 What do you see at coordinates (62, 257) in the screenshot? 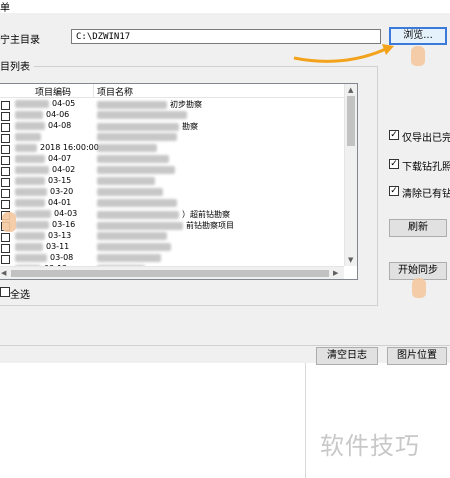
I see `row-code-text: 03-08` at bounding box center [62, 257].